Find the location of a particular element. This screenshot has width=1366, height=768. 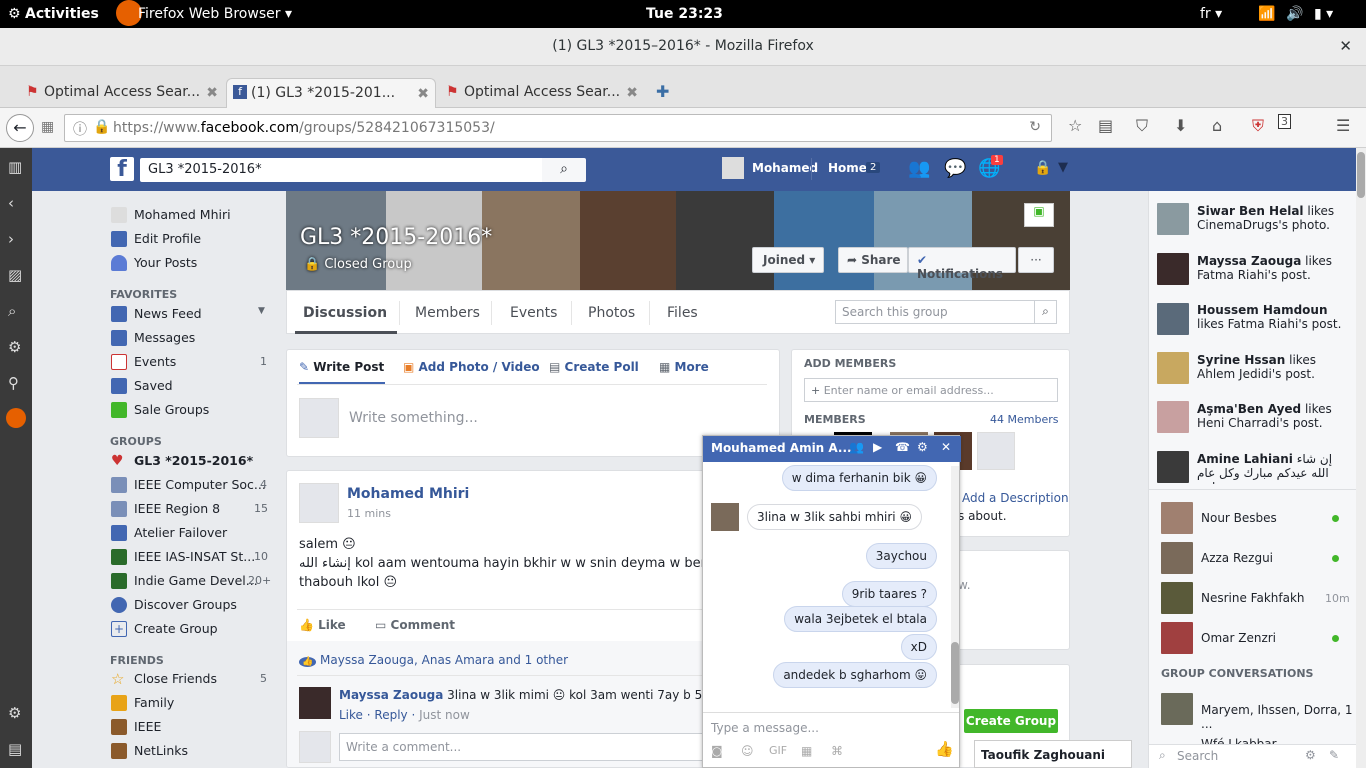

new-message-icon: ✎ is located at coordinates (1334, 755).